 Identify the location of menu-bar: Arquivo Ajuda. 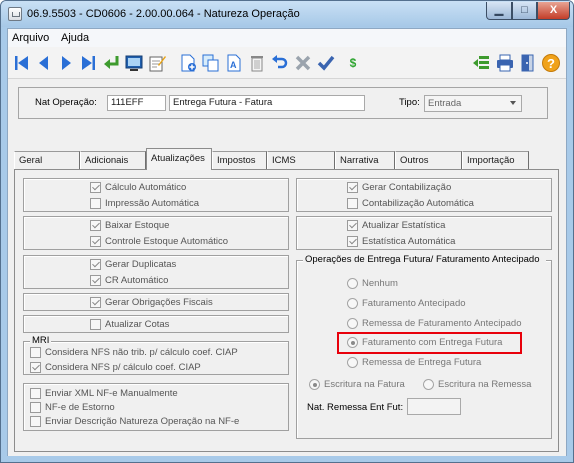
(287, 38).